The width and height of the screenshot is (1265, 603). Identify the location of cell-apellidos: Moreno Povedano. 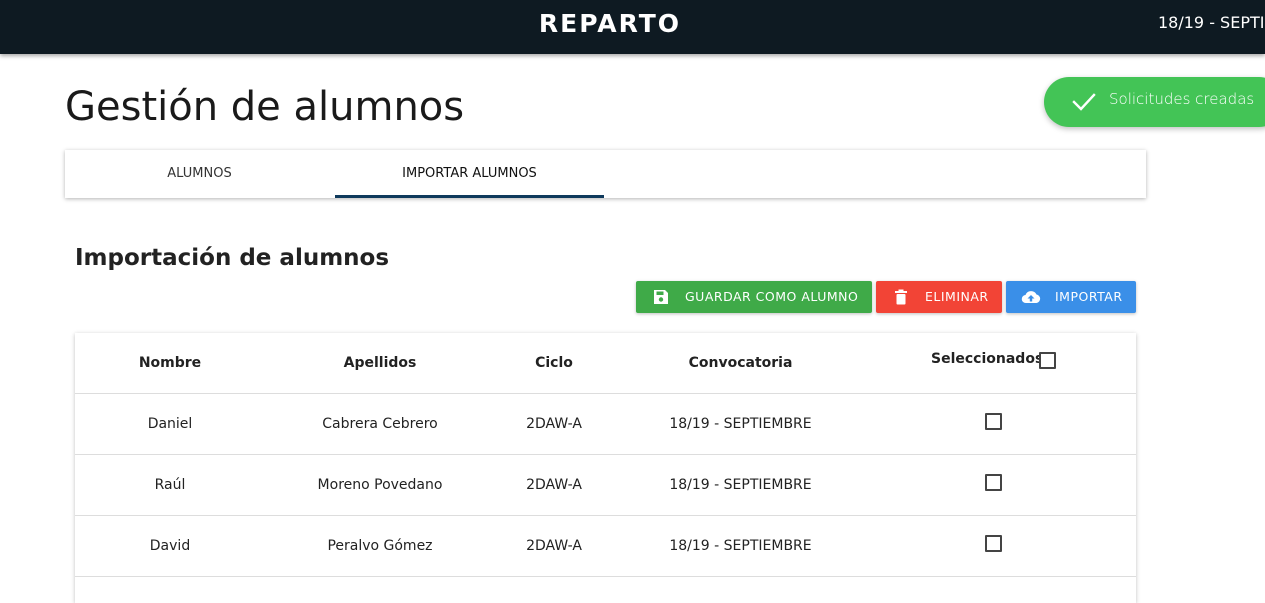
(380, 485).